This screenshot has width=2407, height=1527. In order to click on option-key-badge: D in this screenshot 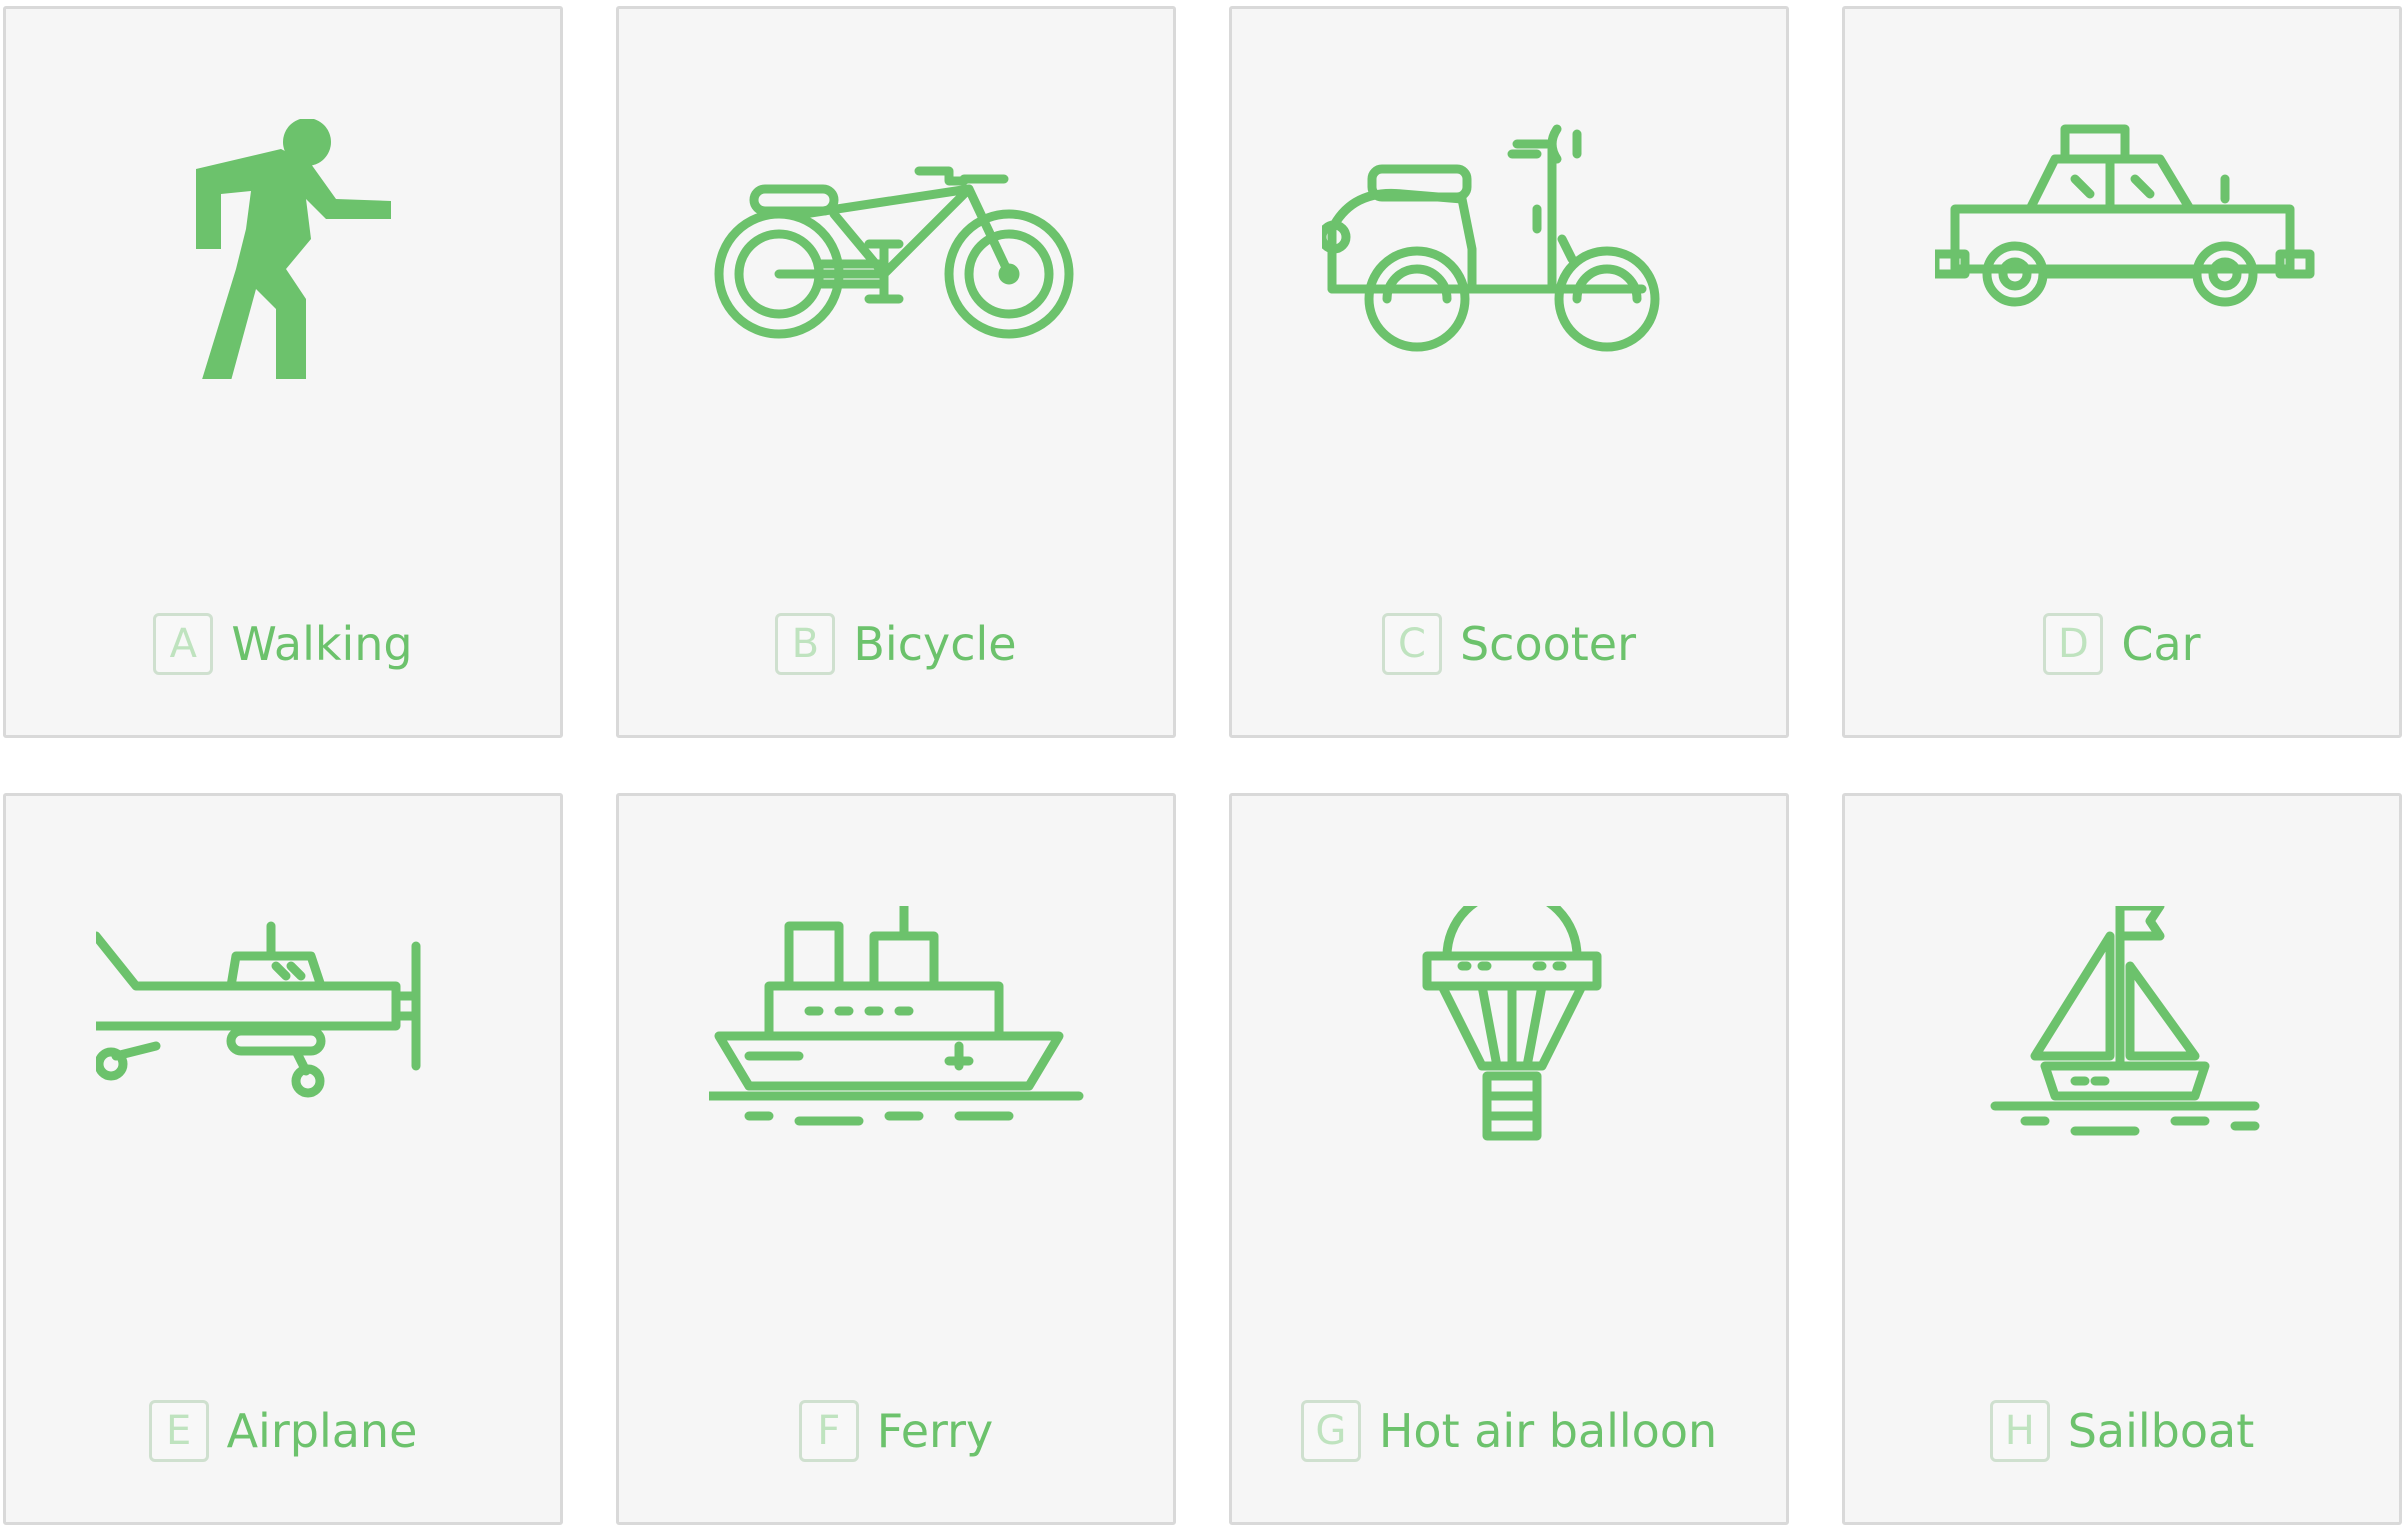, I will do `click(2073, 644)`.